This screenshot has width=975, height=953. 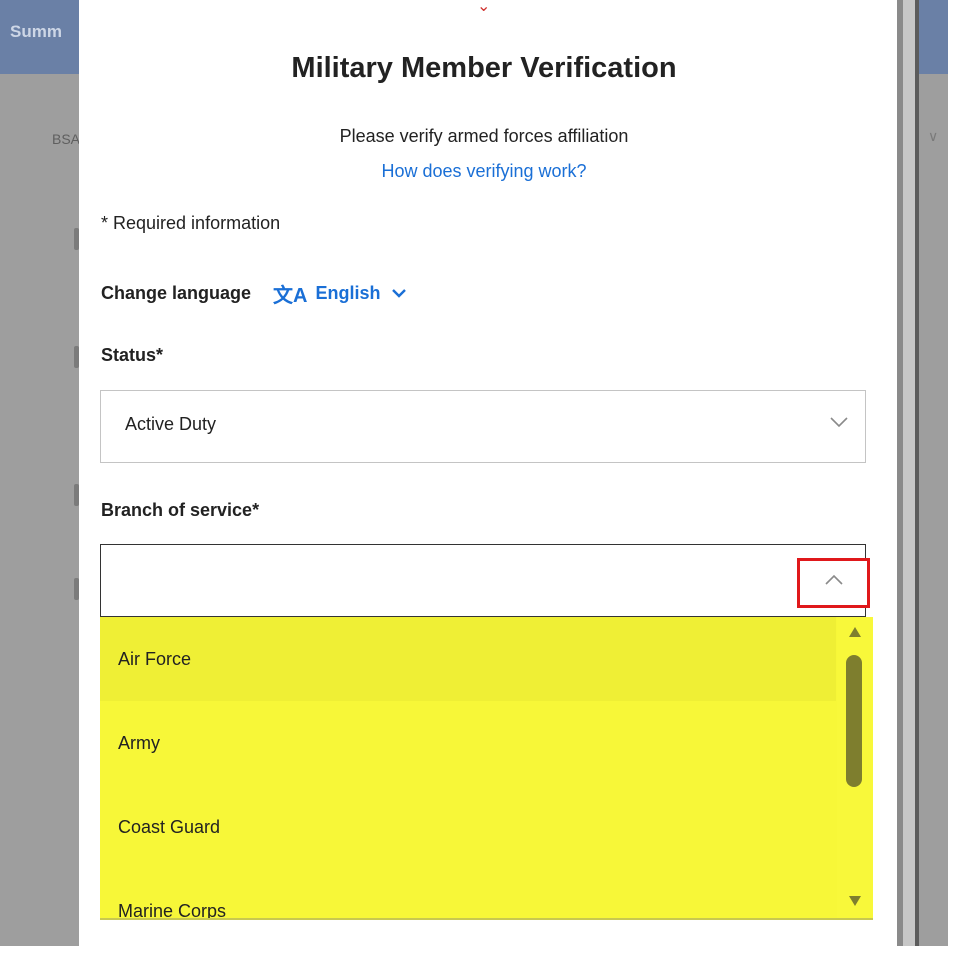 What do you see at coordinates (484, 171) in the screenshot?
I see `how-verifying-works-link: How does verifying work?` at bounding box center [484, 171].